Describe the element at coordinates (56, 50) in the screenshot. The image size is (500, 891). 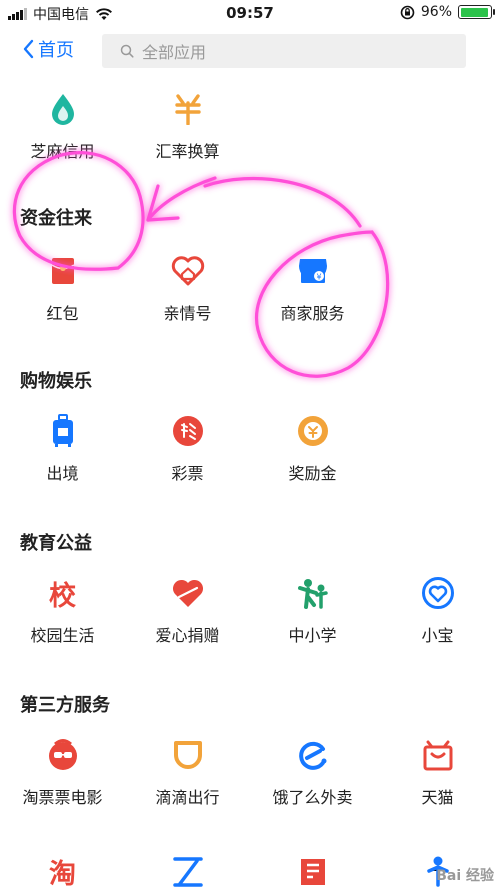
I see `back-label: 首页` at that location.